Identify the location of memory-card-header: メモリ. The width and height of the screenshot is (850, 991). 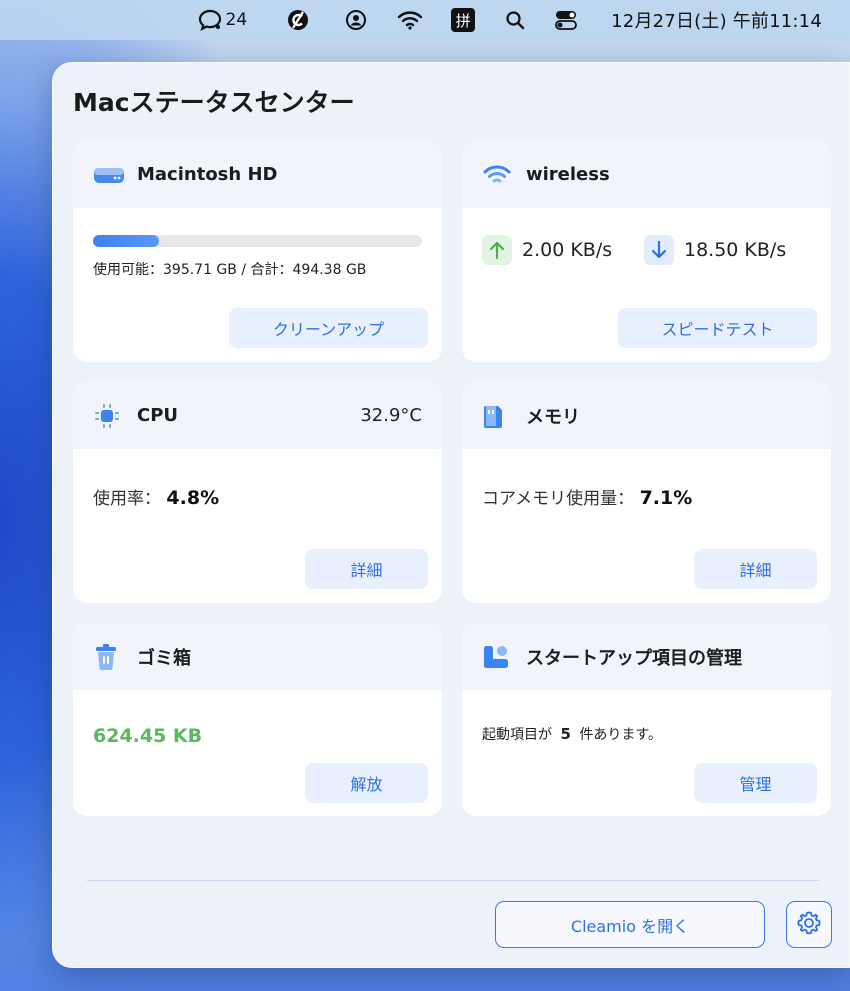
(646, 415).